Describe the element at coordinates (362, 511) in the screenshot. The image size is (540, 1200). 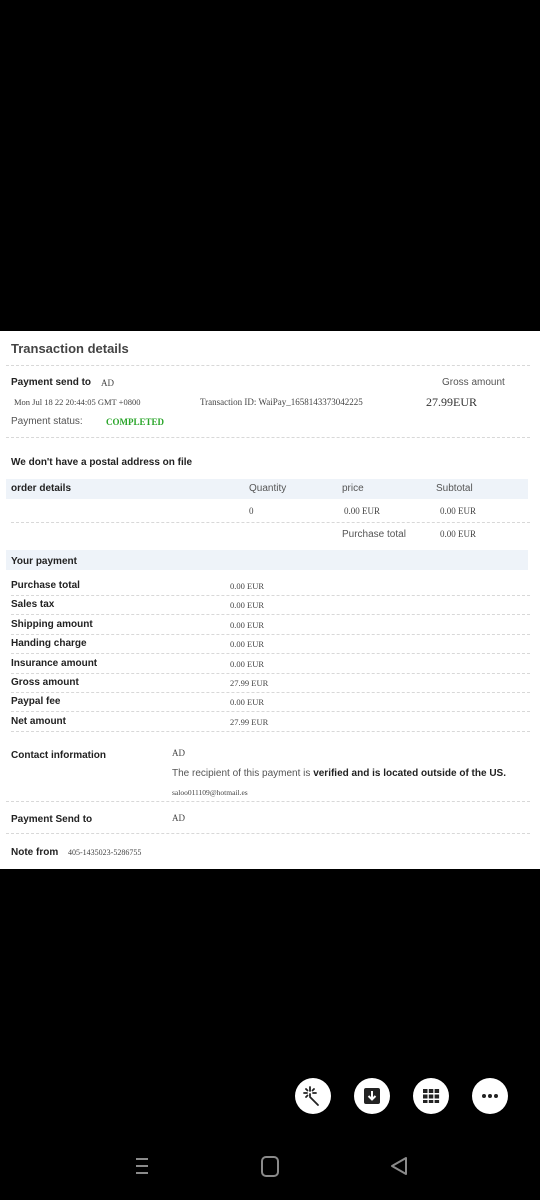
I see `order-price: 0.00 EUR` at that location.